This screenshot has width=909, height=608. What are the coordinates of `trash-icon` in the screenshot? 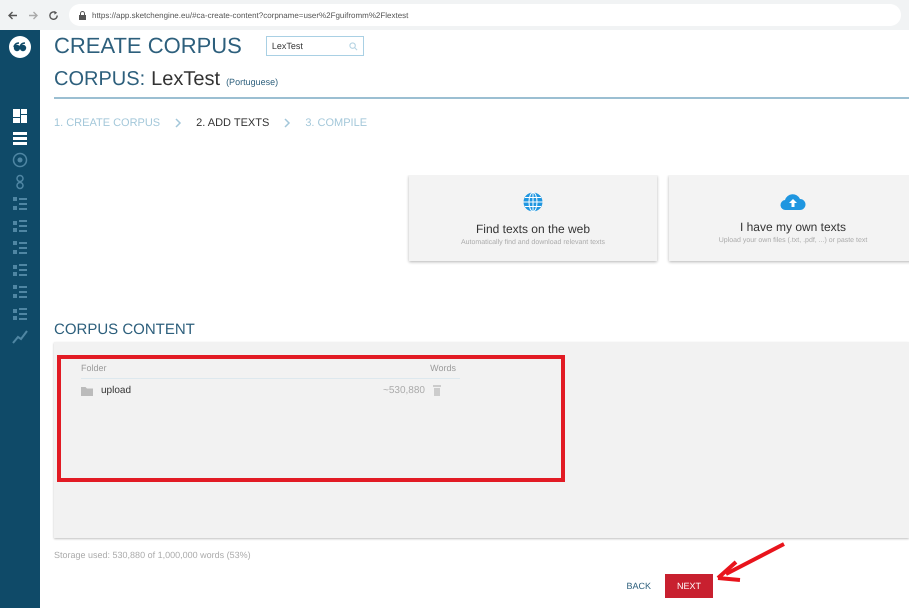 It's located at (437, 390).